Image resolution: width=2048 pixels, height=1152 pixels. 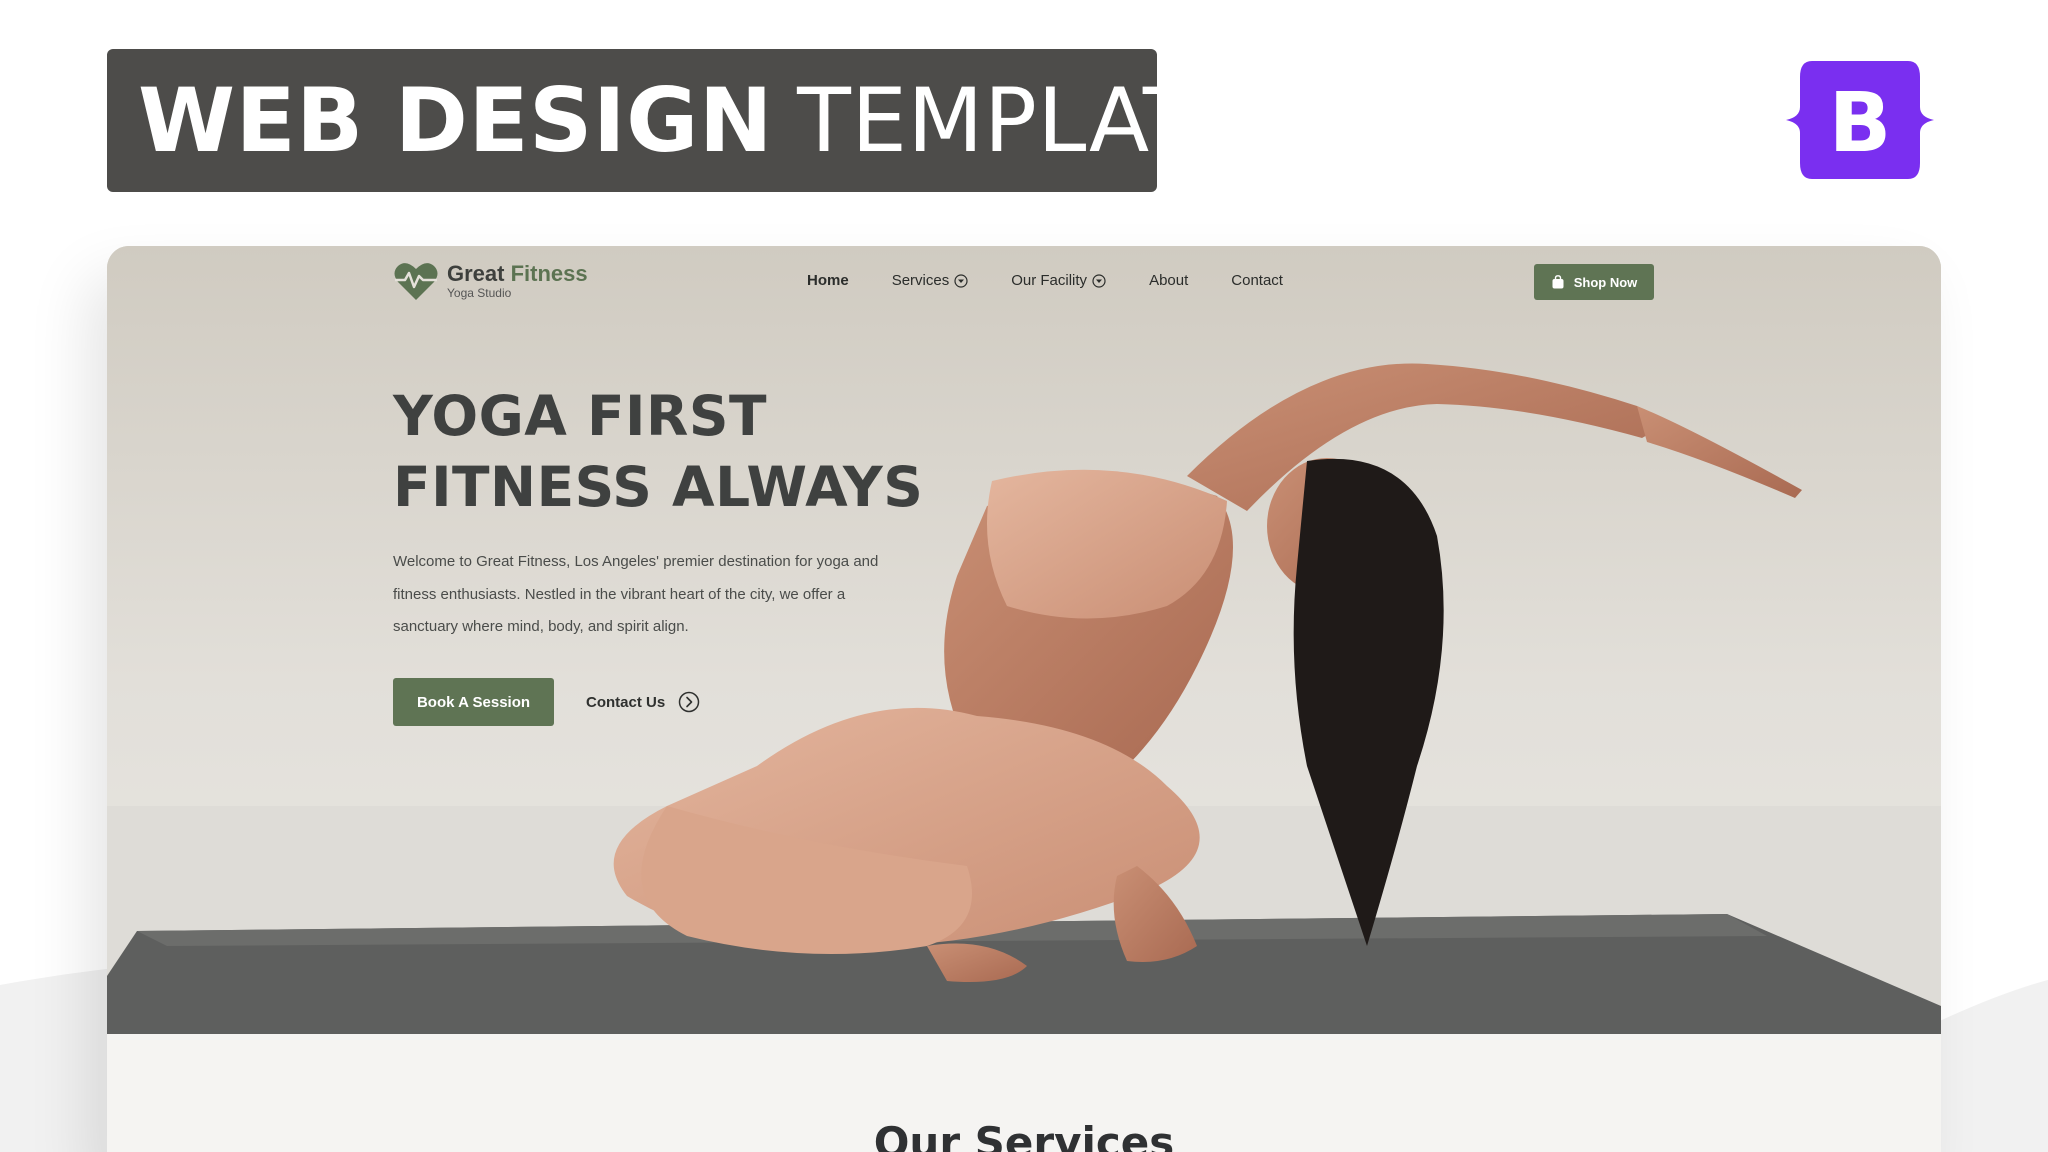 What do you see at coordinates (580, 416) in the screenshot?
I see `hero-heading-line1: YOGA FIRST` at bounding box center [580, 416].